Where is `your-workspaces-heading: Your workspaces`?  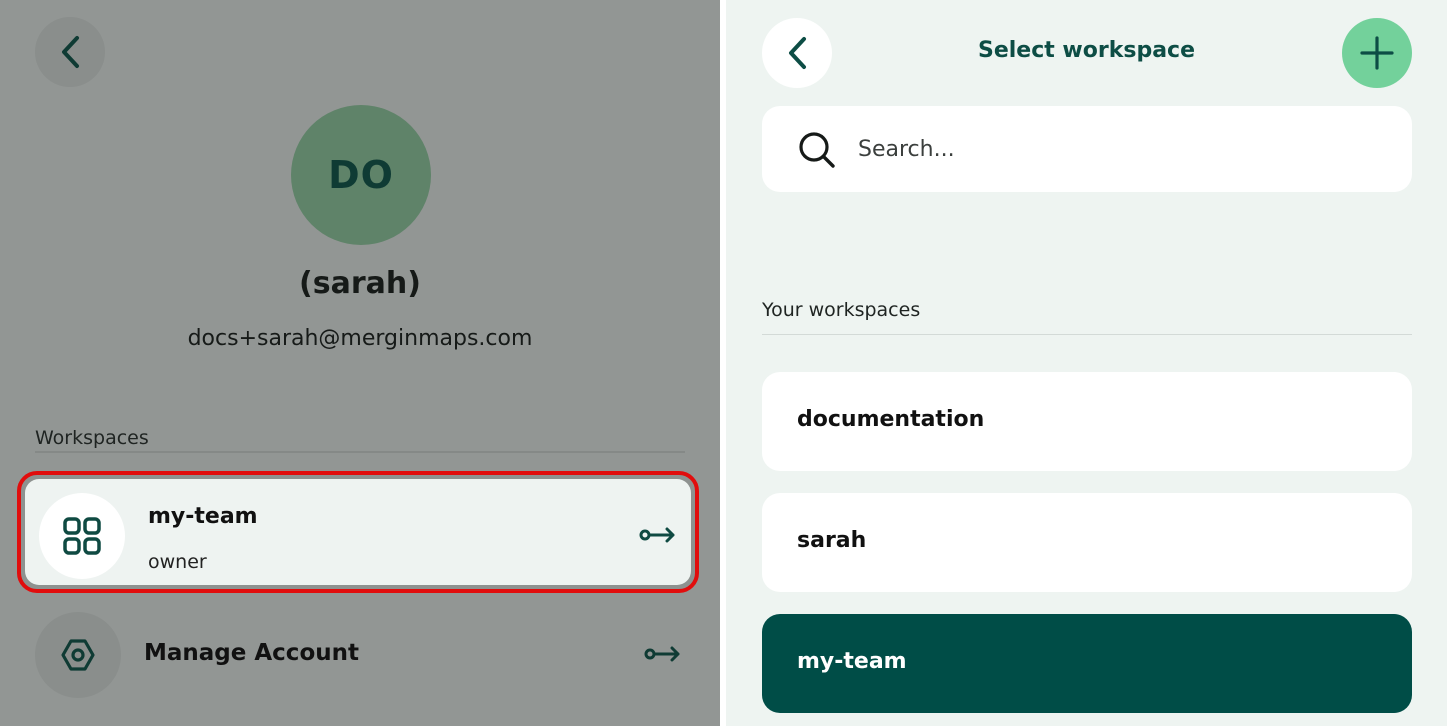
your-workspaces-heading: Your workspaces is located at coordinates (841, 310).